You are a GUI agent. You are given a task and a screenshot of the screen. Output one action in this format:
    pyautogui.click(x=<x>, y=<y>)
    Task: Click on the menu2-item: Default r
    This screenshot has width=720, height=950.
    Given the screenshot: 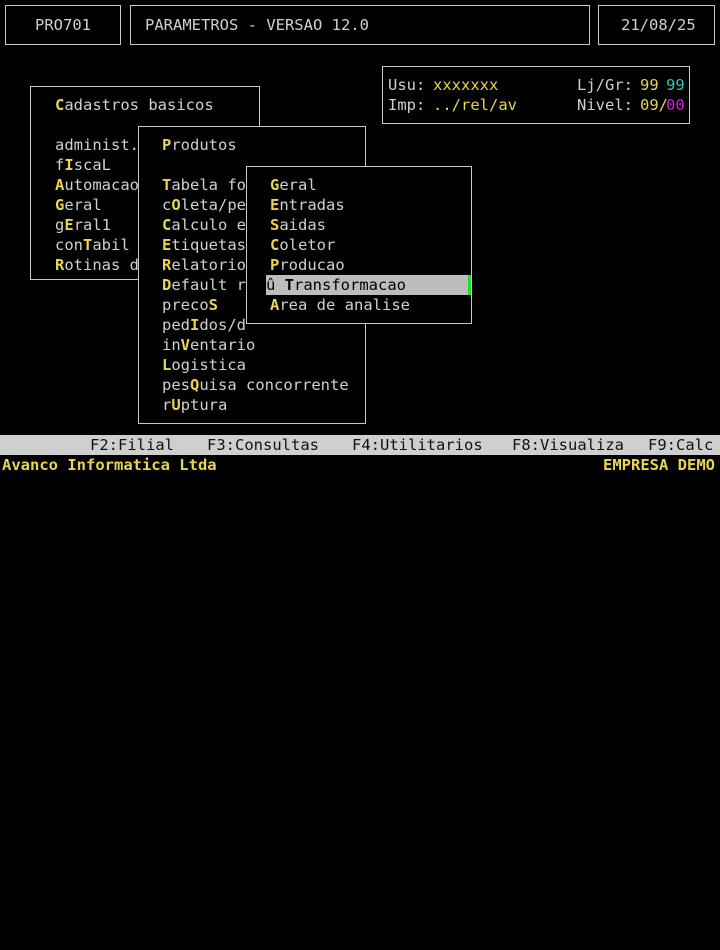 What is the action you would take?
    pyautogui.click(x=204, y=285)
    